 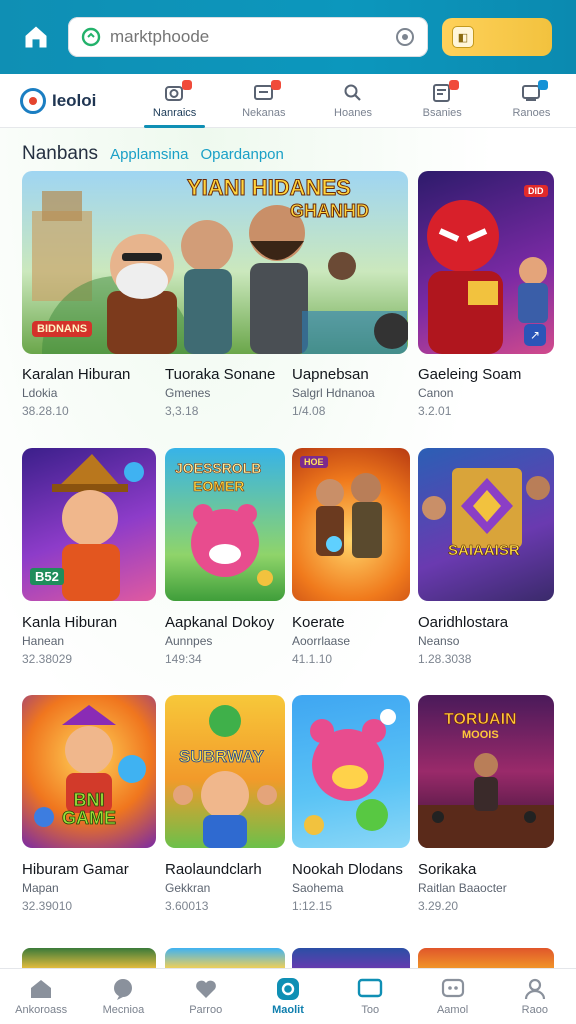 I want to click on app-subtitle: Salgrl Hdnanoa, so click(x=333, y=393).